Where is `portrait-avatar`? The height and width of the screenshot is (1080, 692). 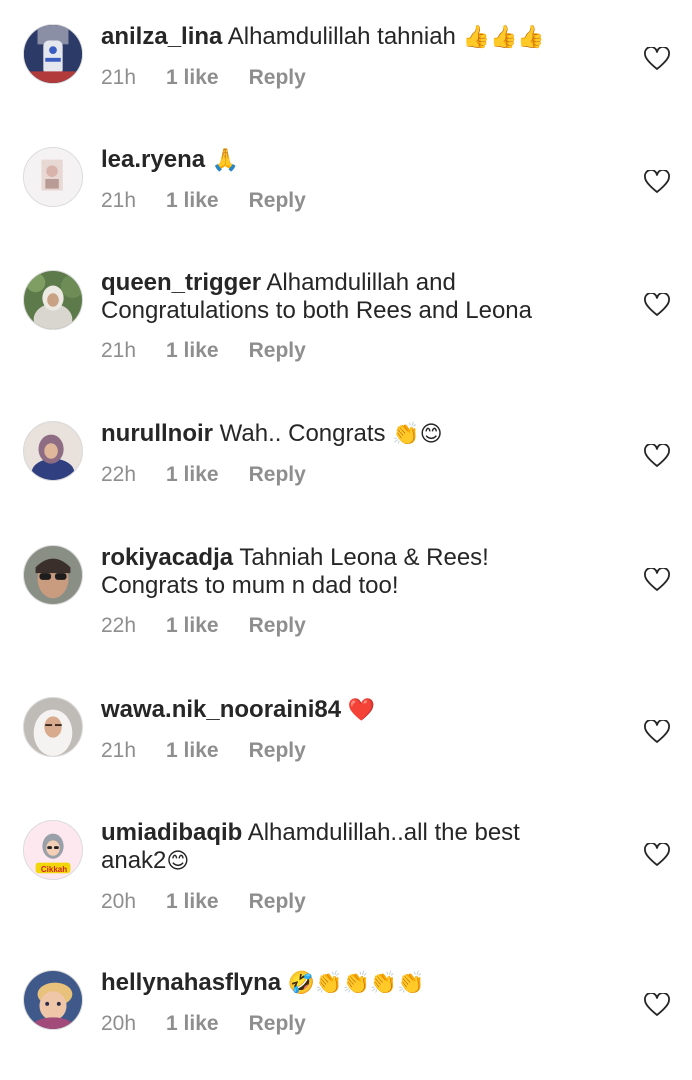 portrait-avatar is located at coordinates (53, 177).